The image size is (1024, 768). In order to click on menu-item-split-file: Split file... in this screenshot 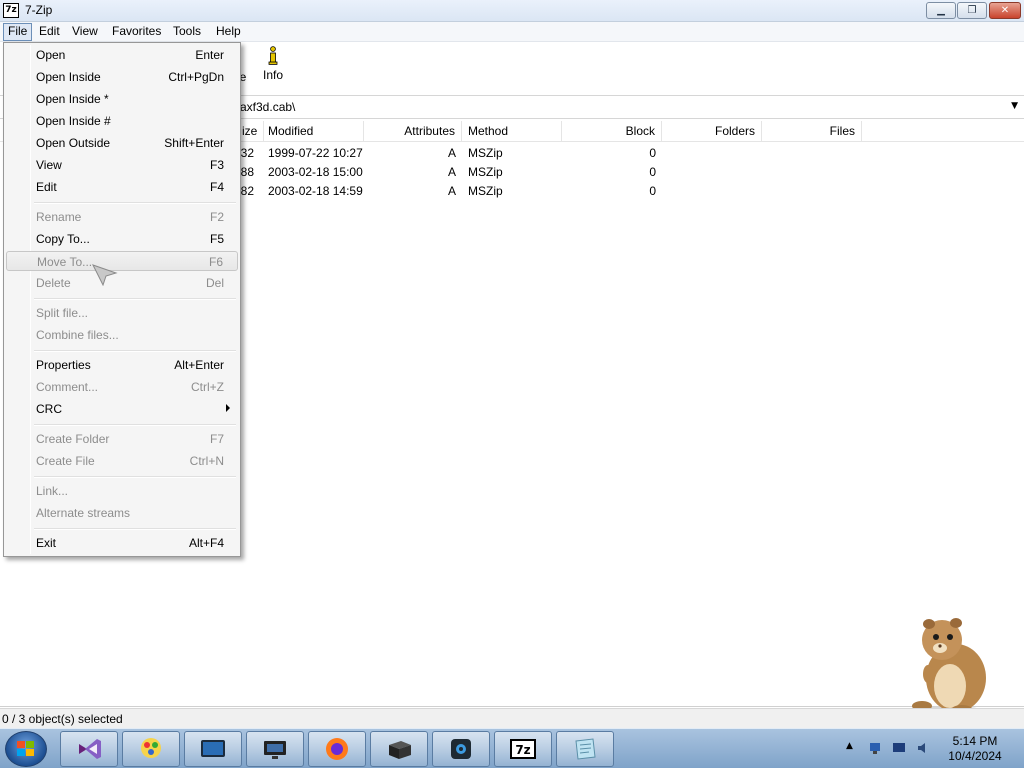, I will do `click(122, 313)`.